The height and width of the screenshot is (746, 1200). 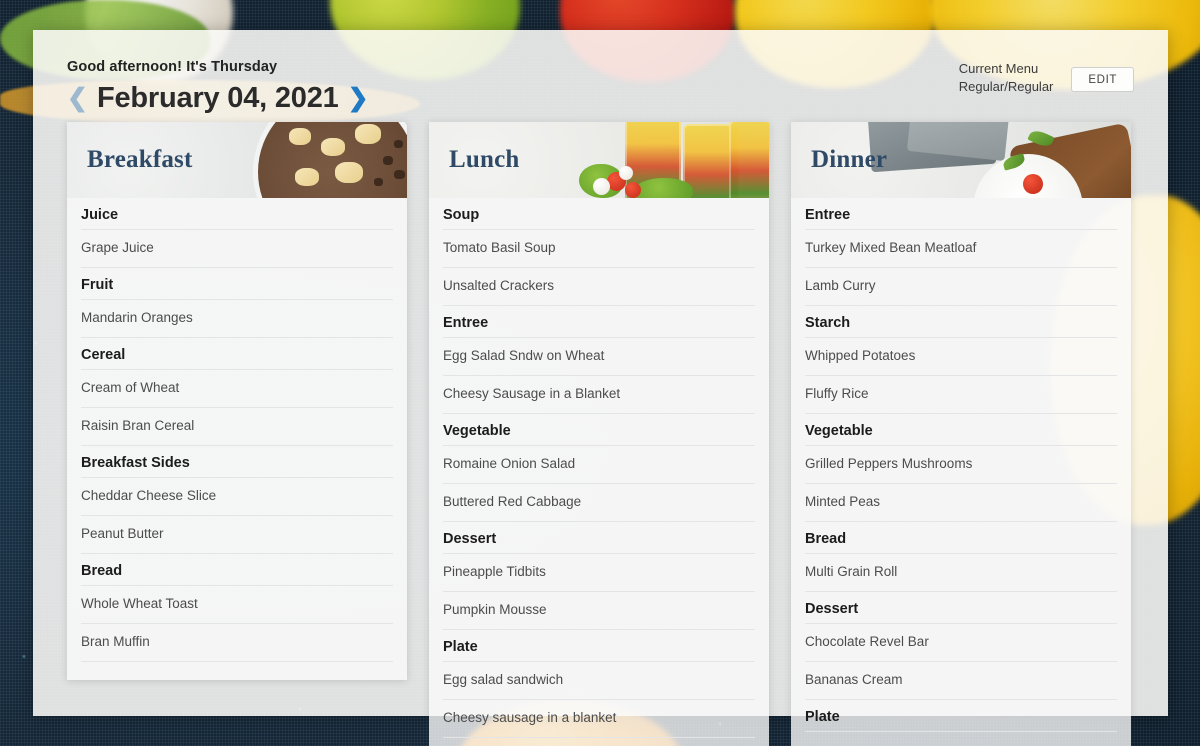 I want to click on menu-item-row: Bananas Cream, so click(x=961, y=681).